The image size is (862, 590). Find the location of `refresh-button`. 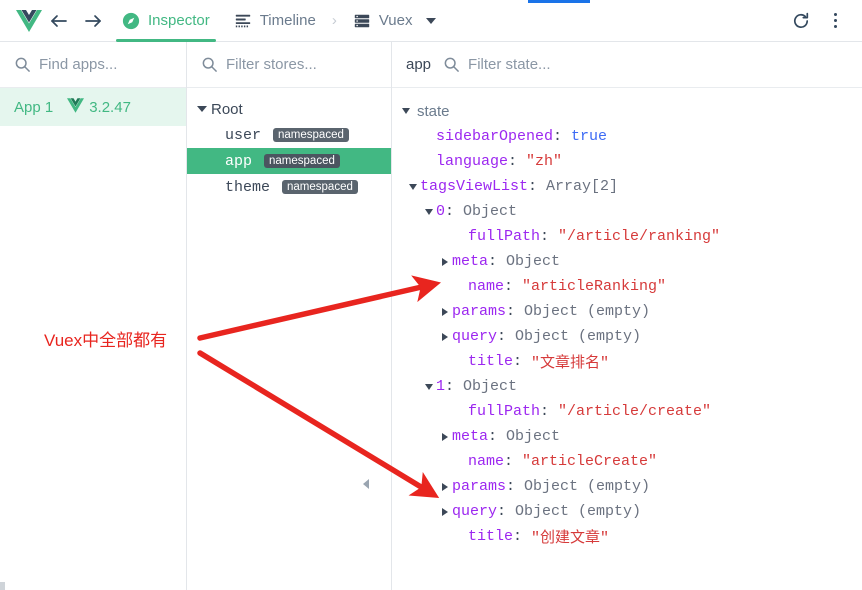

refresh-button is located at coordinates (801, 21).